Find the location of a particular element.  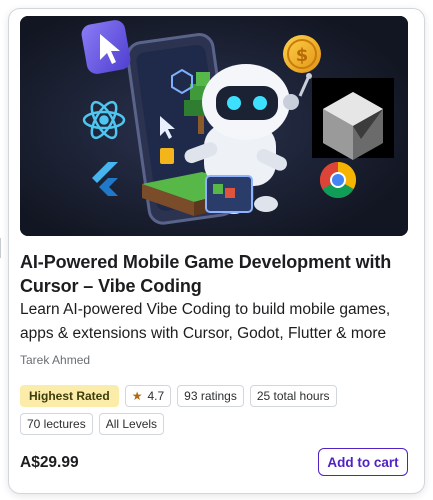

rating-badge: ★ 4.7 is located at coordinates (148, 396).